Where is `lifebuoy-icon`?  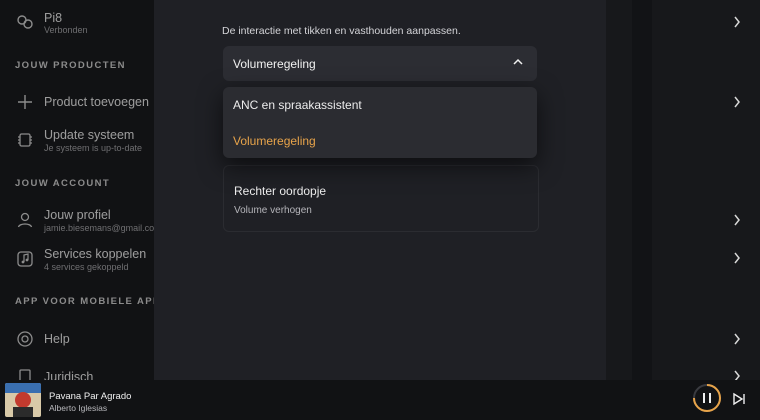 lifebuoy-icon is located at coordinates (25, 339).